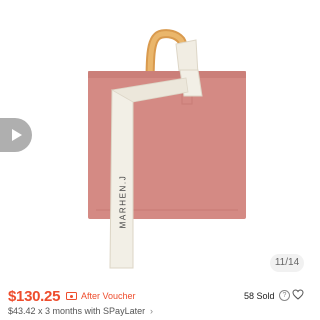 This screenshot has height=320, width=320. I want to click on chevron-right-icon: ›, so click(151, 311).